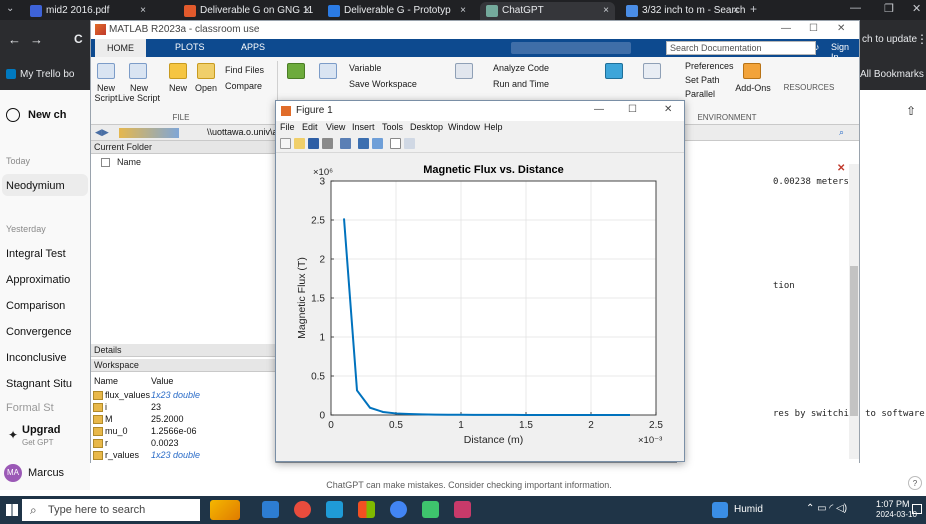 Image resolution: width=926 pixels, height=524 pixels. I want to click on open-file-icon, so click(299, 143).